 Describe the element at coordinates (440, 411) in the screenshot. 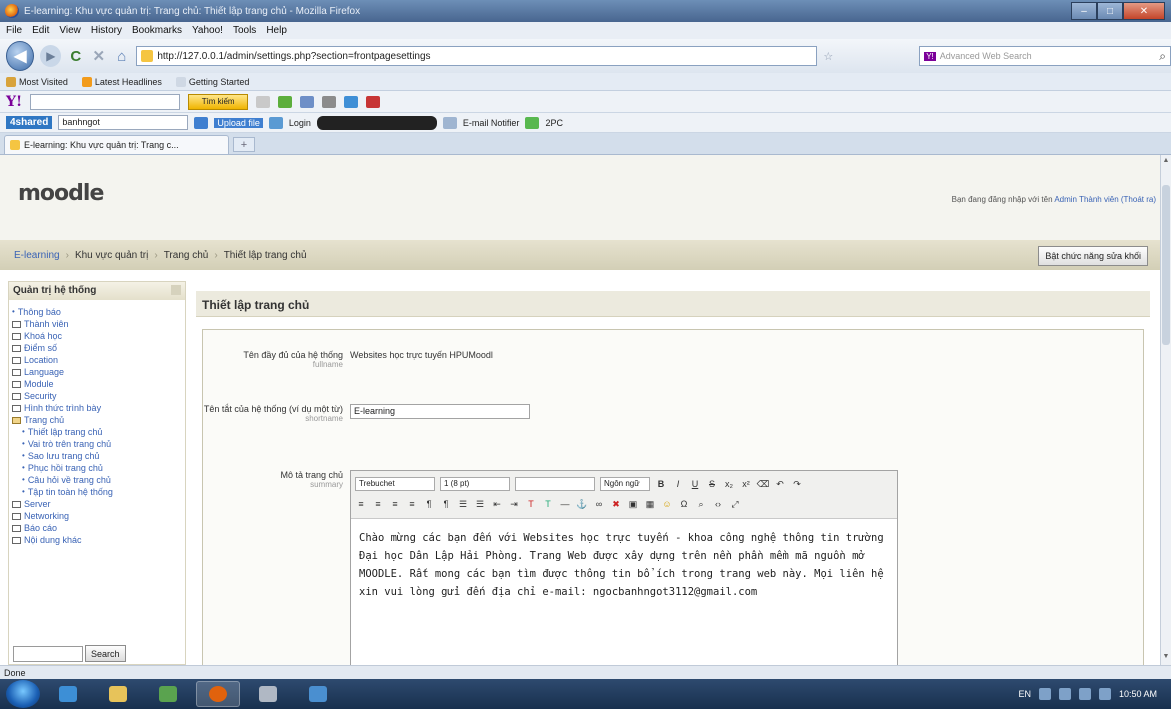

I see `shortname-input: E-learning` at that location.